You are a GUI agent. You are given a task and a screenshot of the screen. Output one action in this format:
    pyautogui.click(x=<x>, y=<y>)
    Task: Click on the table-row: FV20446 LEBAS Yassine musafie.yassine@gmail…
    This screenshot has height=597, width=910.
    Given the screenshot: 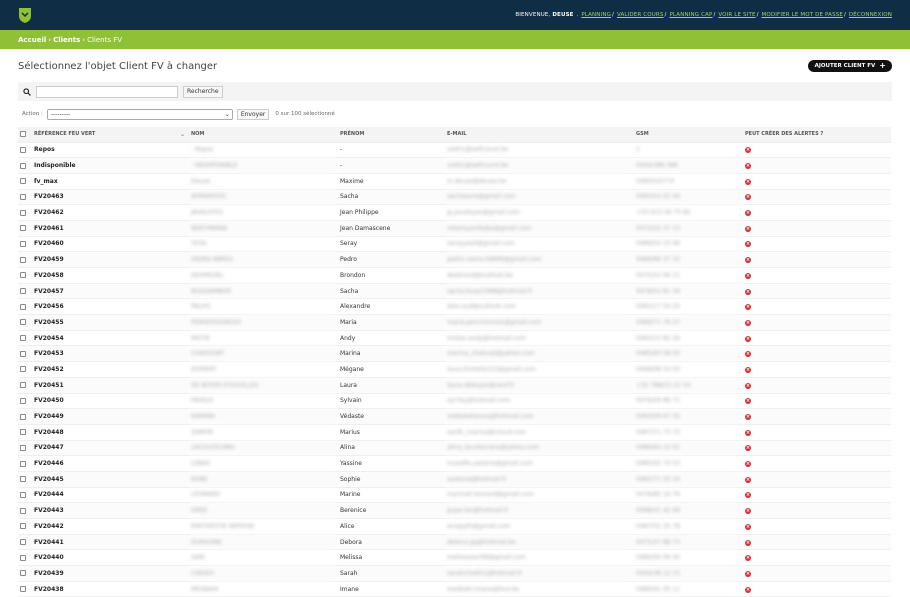 What is the action you would take?
    pyautogui.click(x=454, y=463)
    